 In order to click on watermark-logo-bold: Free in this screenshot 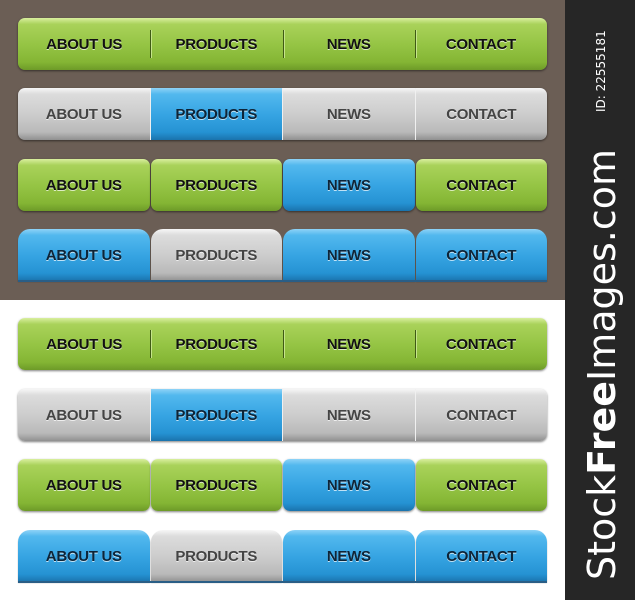, I will do `click(602, 428)`.